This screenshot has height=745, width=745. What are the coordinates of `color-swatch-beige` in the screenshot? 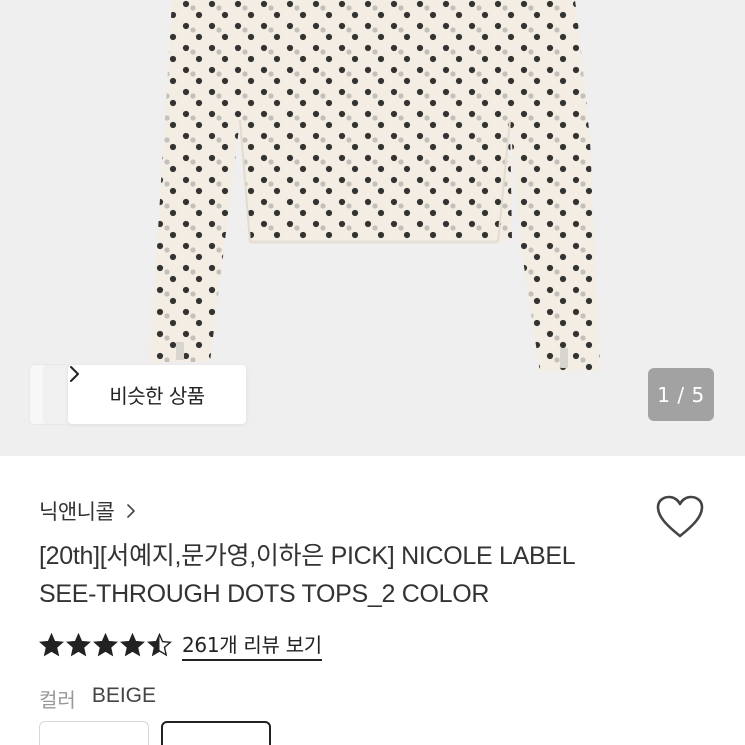 It's located at (216, 733).